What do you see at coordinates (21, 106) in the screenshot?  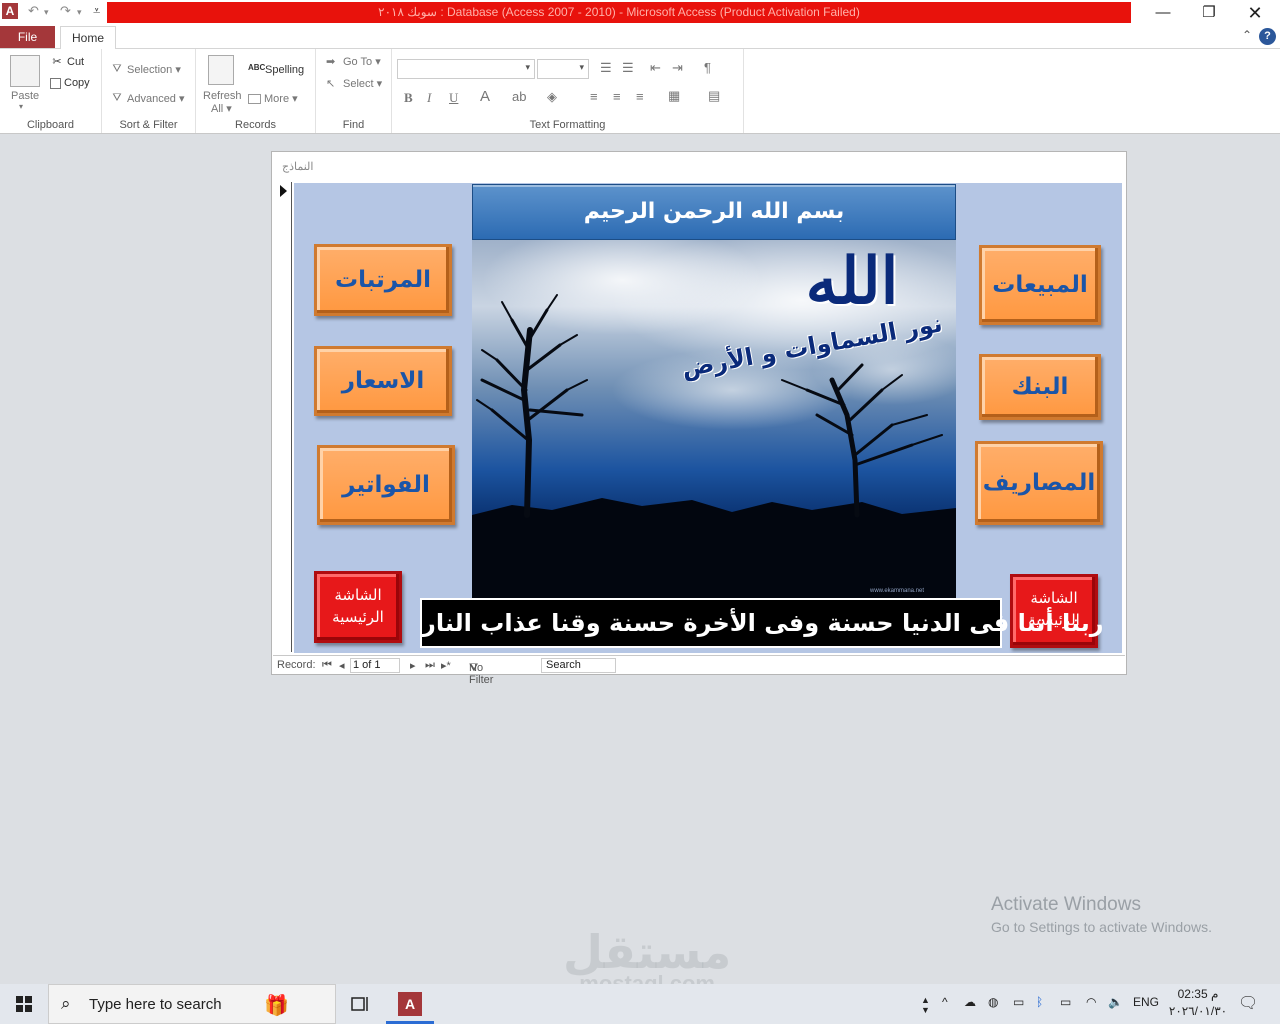 I see `paste-dropdown-icon: ▾` at bounding box center [21, 106].